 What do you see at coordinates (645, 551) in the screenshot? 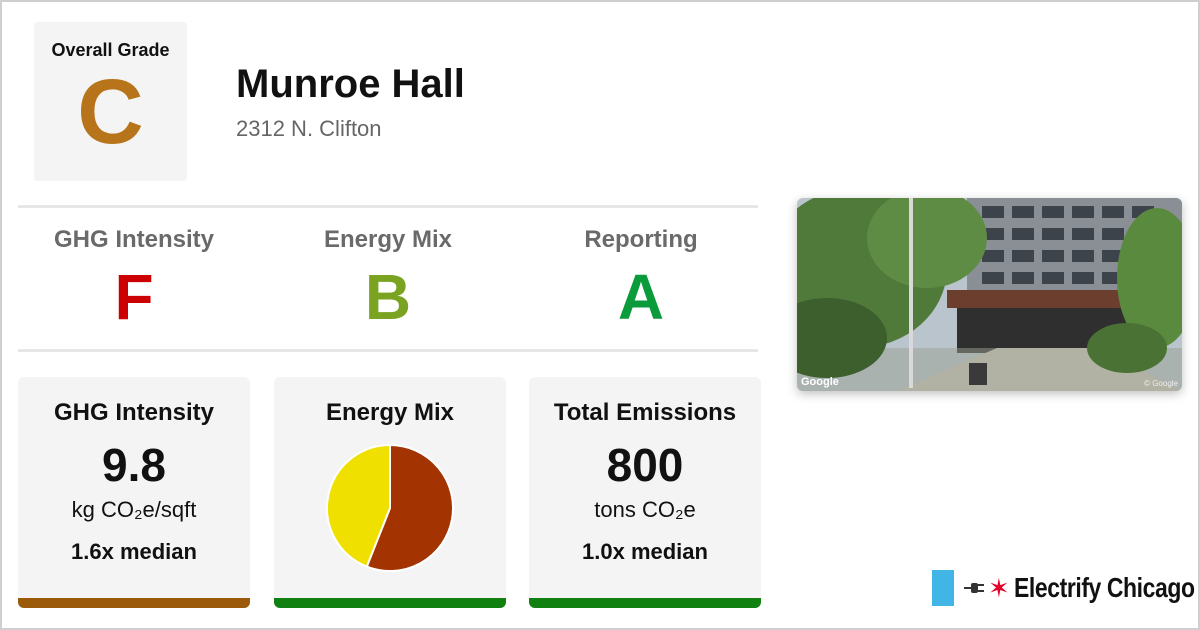
I see `total-emissions-median: 1.0x median` at bounding box center [645, 551].